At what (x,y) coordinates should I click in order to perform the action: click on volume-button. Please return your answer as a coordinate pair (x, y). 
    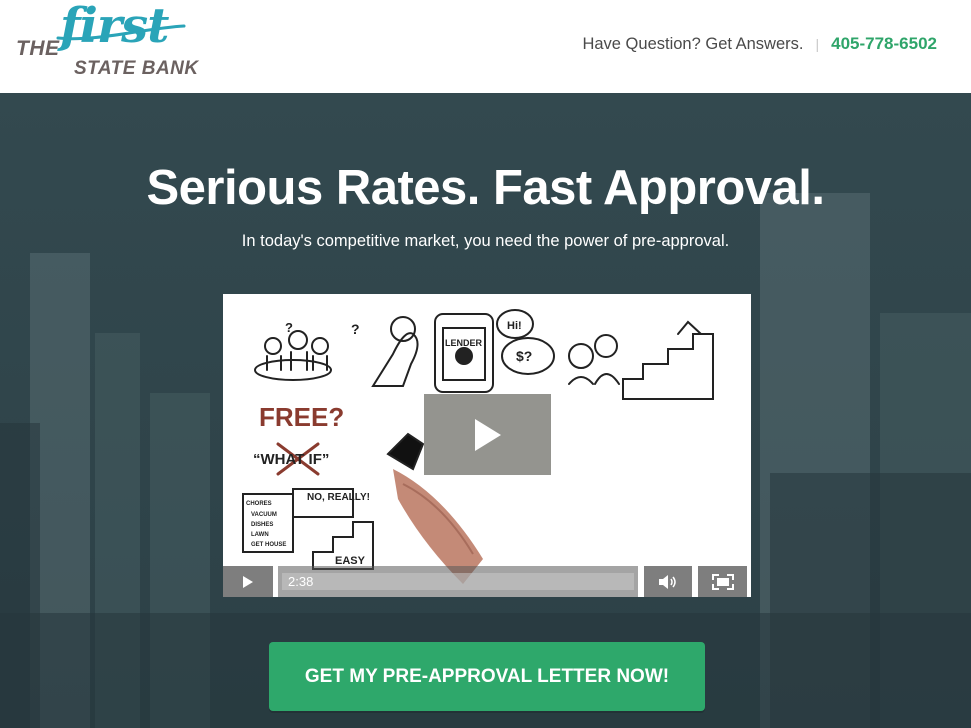
    Looking at the image, I should click on (668, 581).